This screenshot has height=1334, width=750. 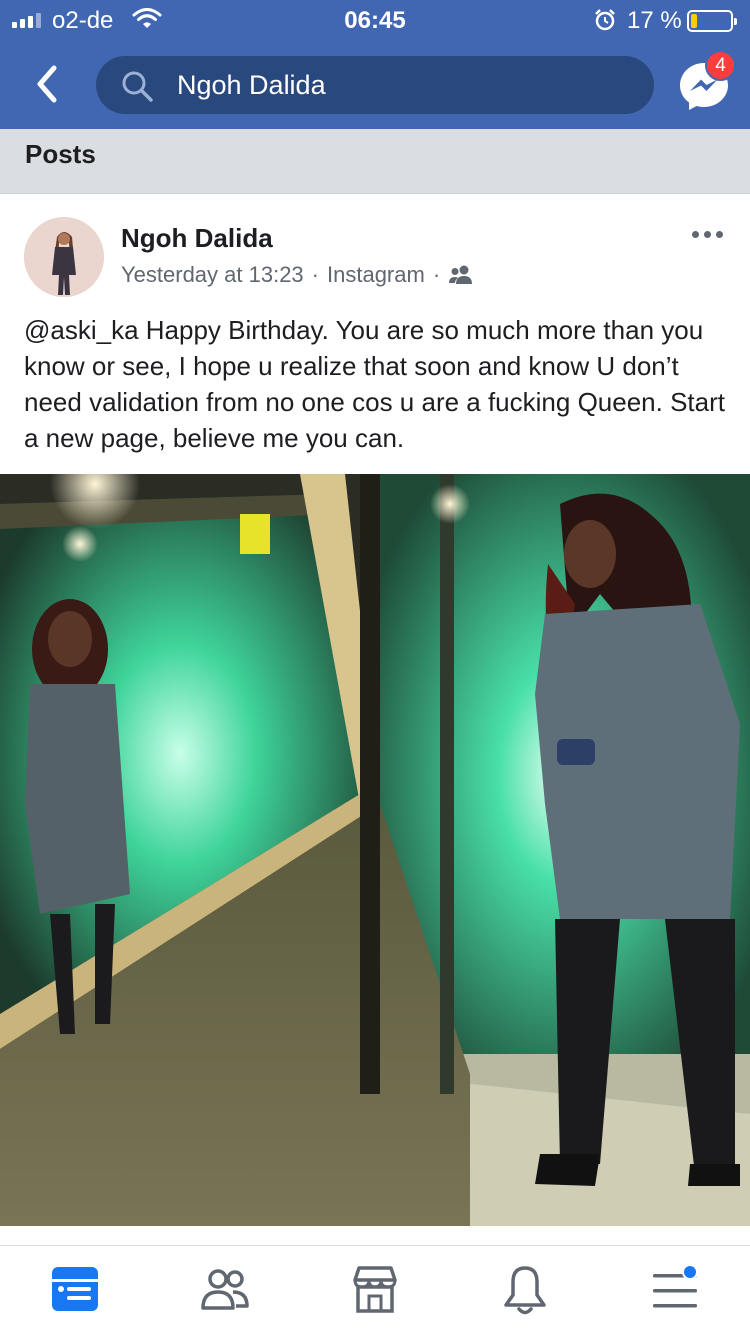 What do you see at coordinates (75, 1290) in the screenshot?
I see `news-feed-icon` at bounding box center [75, 1290].